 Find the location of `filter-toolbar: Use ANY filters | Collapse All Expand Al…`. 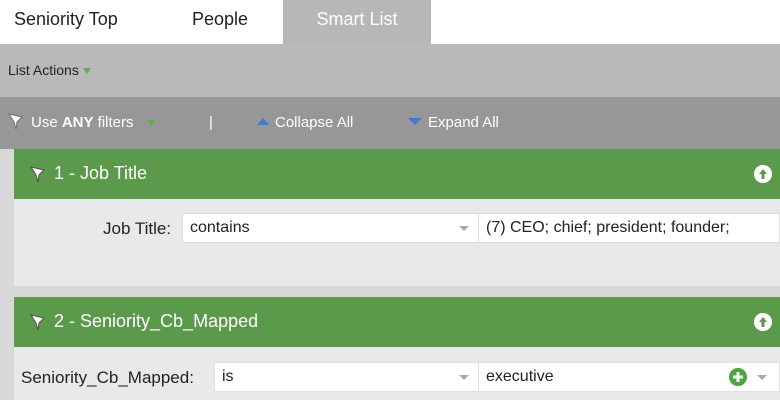

filter-toolbar: Use ANY filters | Collapse All Expand Al… is located at coordinates (390, 123).